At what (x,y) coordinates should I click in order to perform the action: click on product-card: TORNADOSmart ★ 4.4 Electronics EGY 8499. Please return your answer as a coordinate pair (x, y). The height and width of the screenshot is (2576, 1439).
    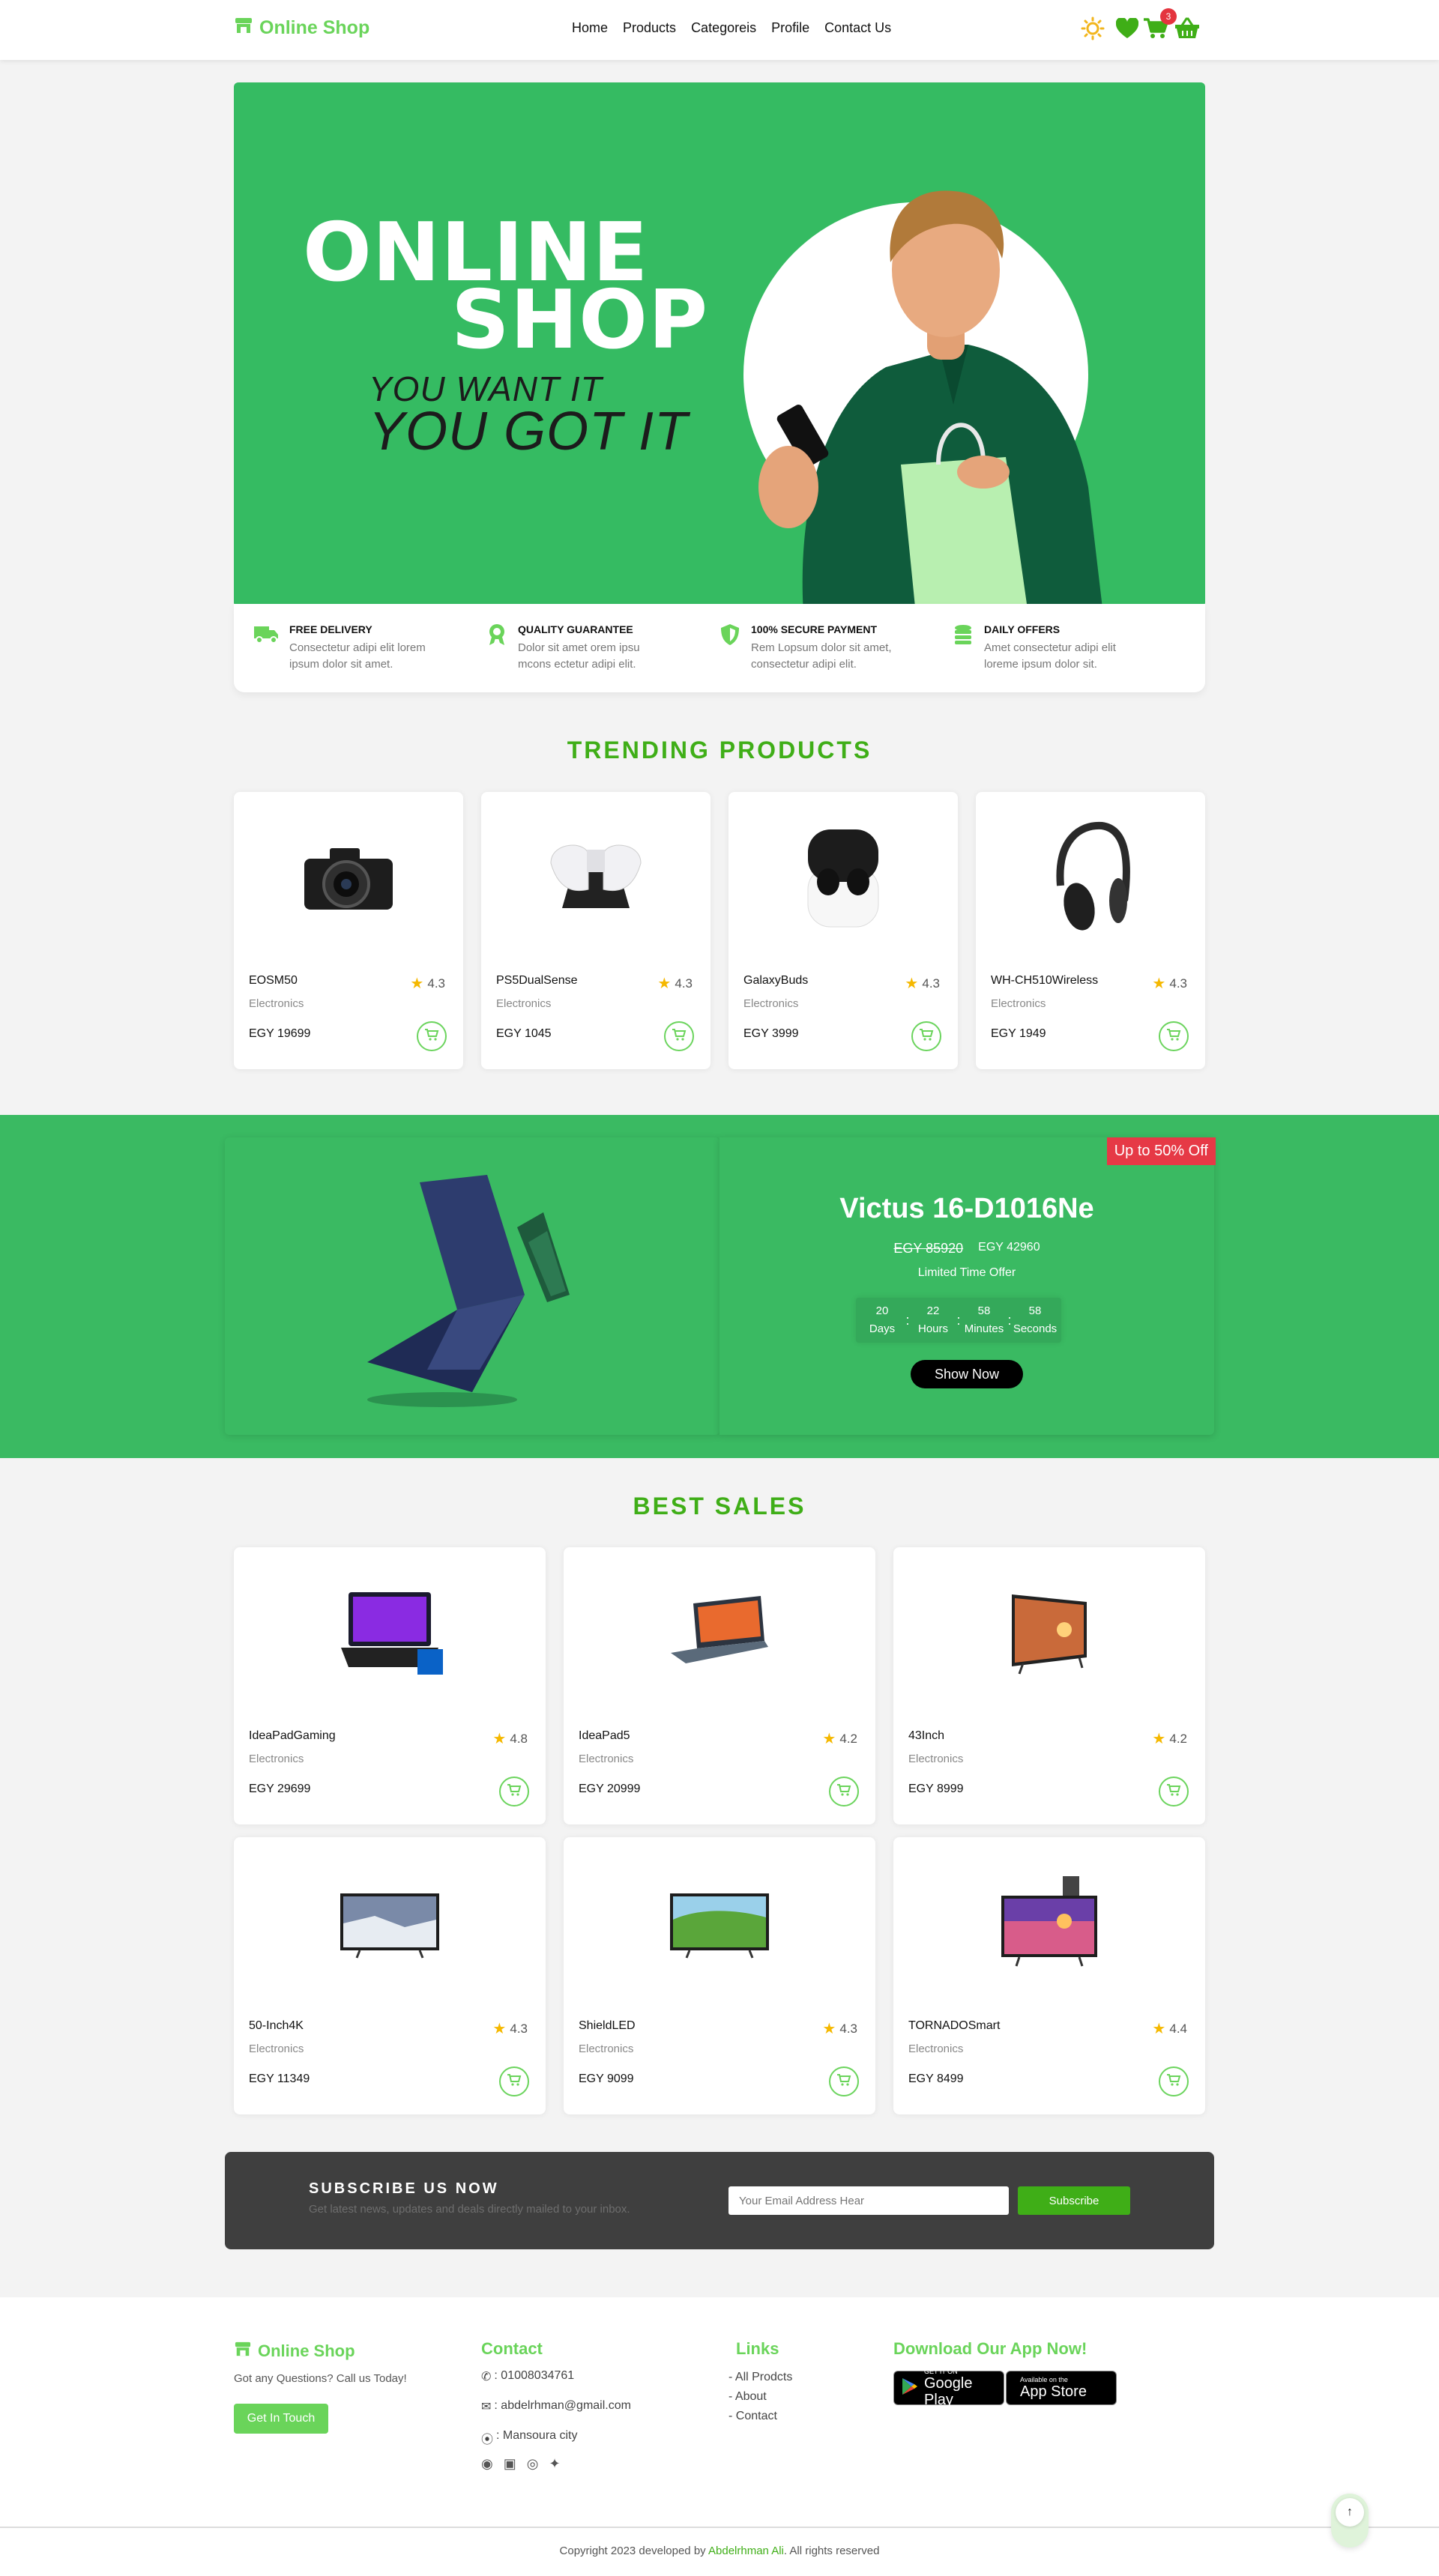
    Looking at the image, I should click on (1049, 1975).